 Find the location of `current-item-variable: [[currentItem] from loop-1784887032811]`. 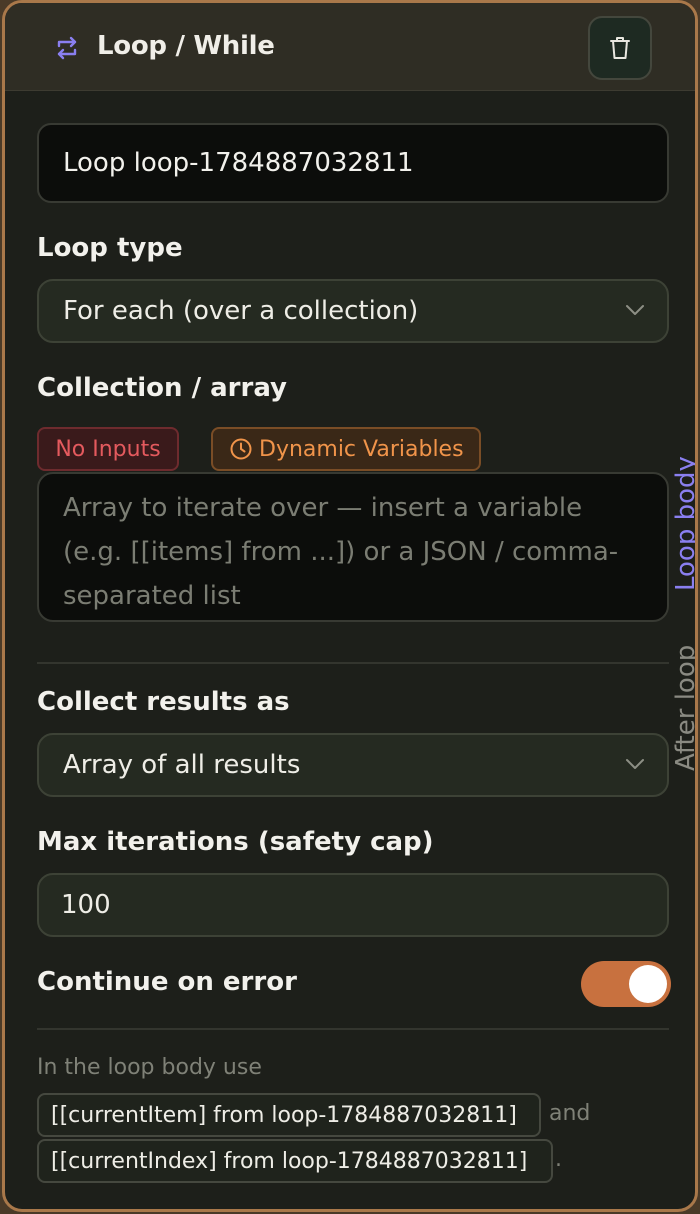

current-item-variable: [[currentItem] from loop-1784887032811] is located at coordinates (289, 1115).